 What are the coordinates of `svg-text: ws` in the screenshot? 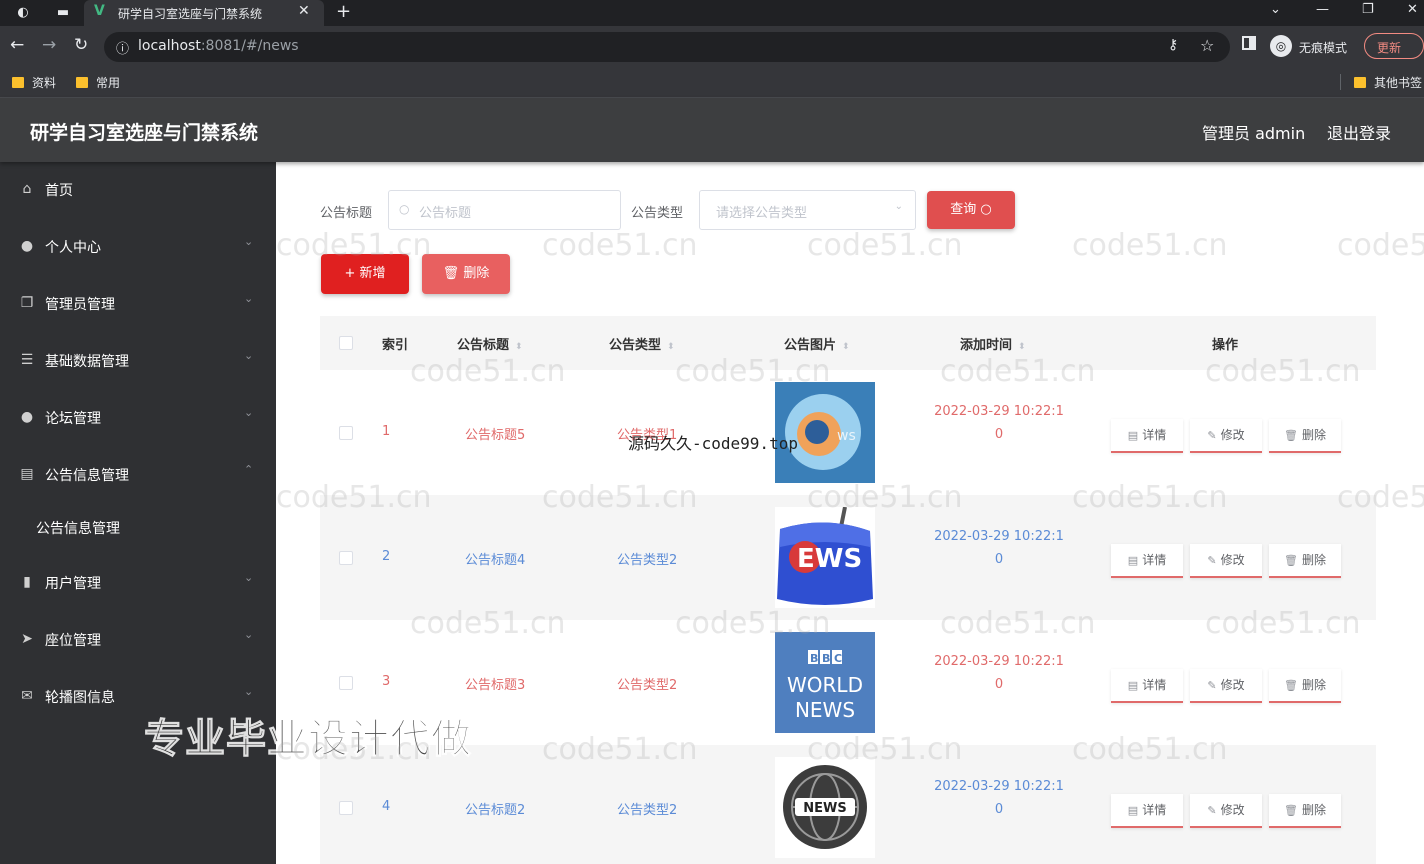 It's located at (846, 436).